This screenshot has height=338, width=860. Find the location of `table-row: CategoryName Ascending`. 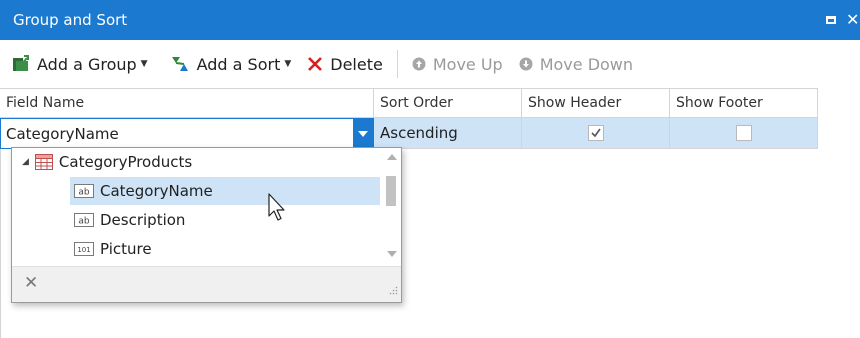

table-row: CategoryName Ascending is located at coordinates (409, 133).